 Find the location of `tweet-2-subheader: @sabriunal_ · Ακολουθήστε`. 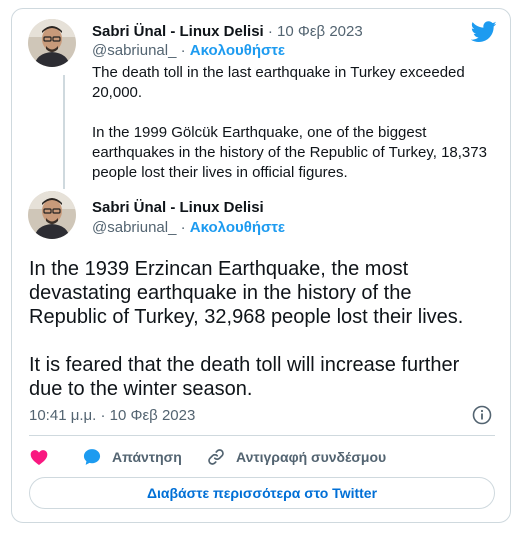

tweet-2-subheader: @sabriunal_ · Ακολουθήστε is located at coordinates (188, 228).